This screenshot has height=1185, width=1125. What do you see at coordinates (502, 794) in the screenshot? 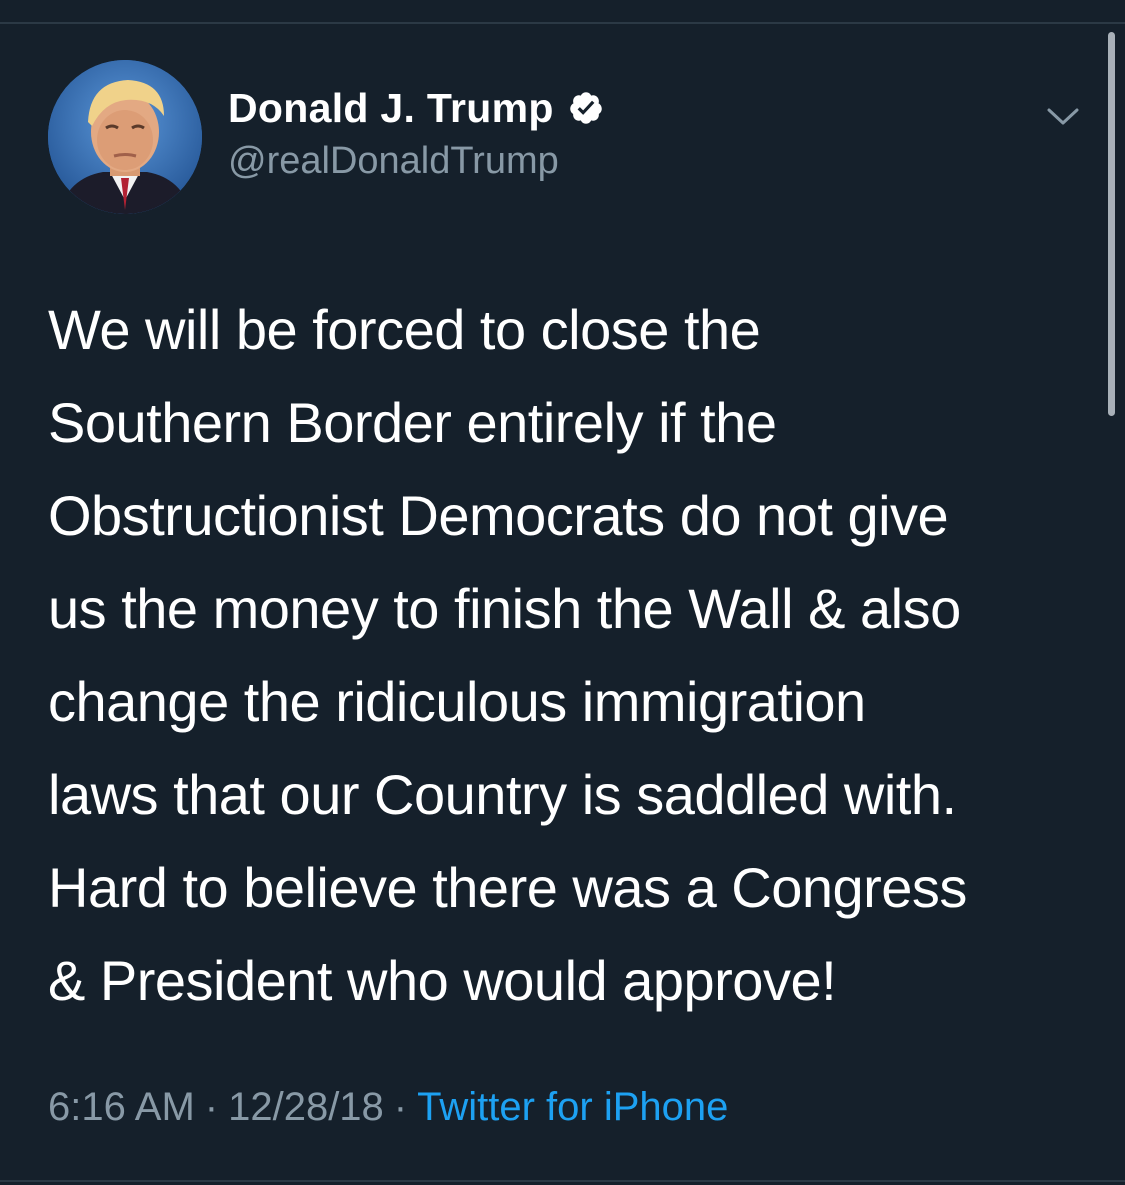
I see `tweet-text-line: laws that our Country is saddled with.` at bounding box center [502, 794].